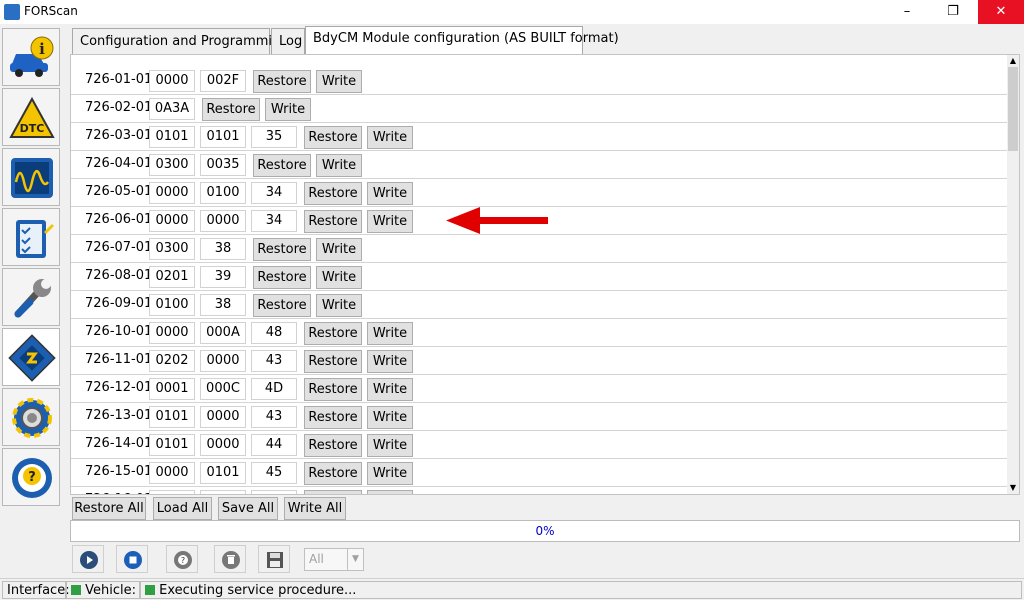 This screenshot has width=1024, height=600. I want to click on value-cell: 45, so click(274, 473).